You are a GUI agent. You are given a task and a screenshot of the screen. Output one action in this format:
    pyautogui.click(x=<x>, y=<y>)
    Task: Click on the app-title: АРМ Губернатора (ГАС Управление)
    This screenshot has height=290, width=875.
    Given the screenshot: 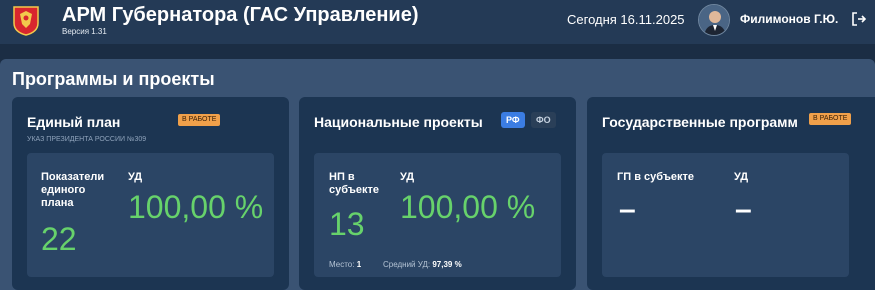 What is the action you would take?
    pyautogui.click(x=240, y=15)
    